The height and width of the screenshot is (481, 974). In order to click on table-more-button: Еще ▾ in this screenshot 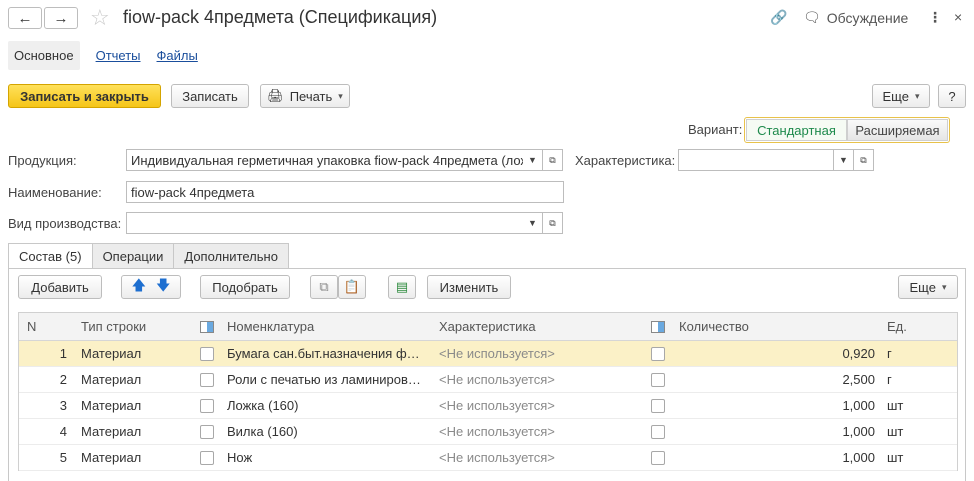, I will do `click(928, 287)`.